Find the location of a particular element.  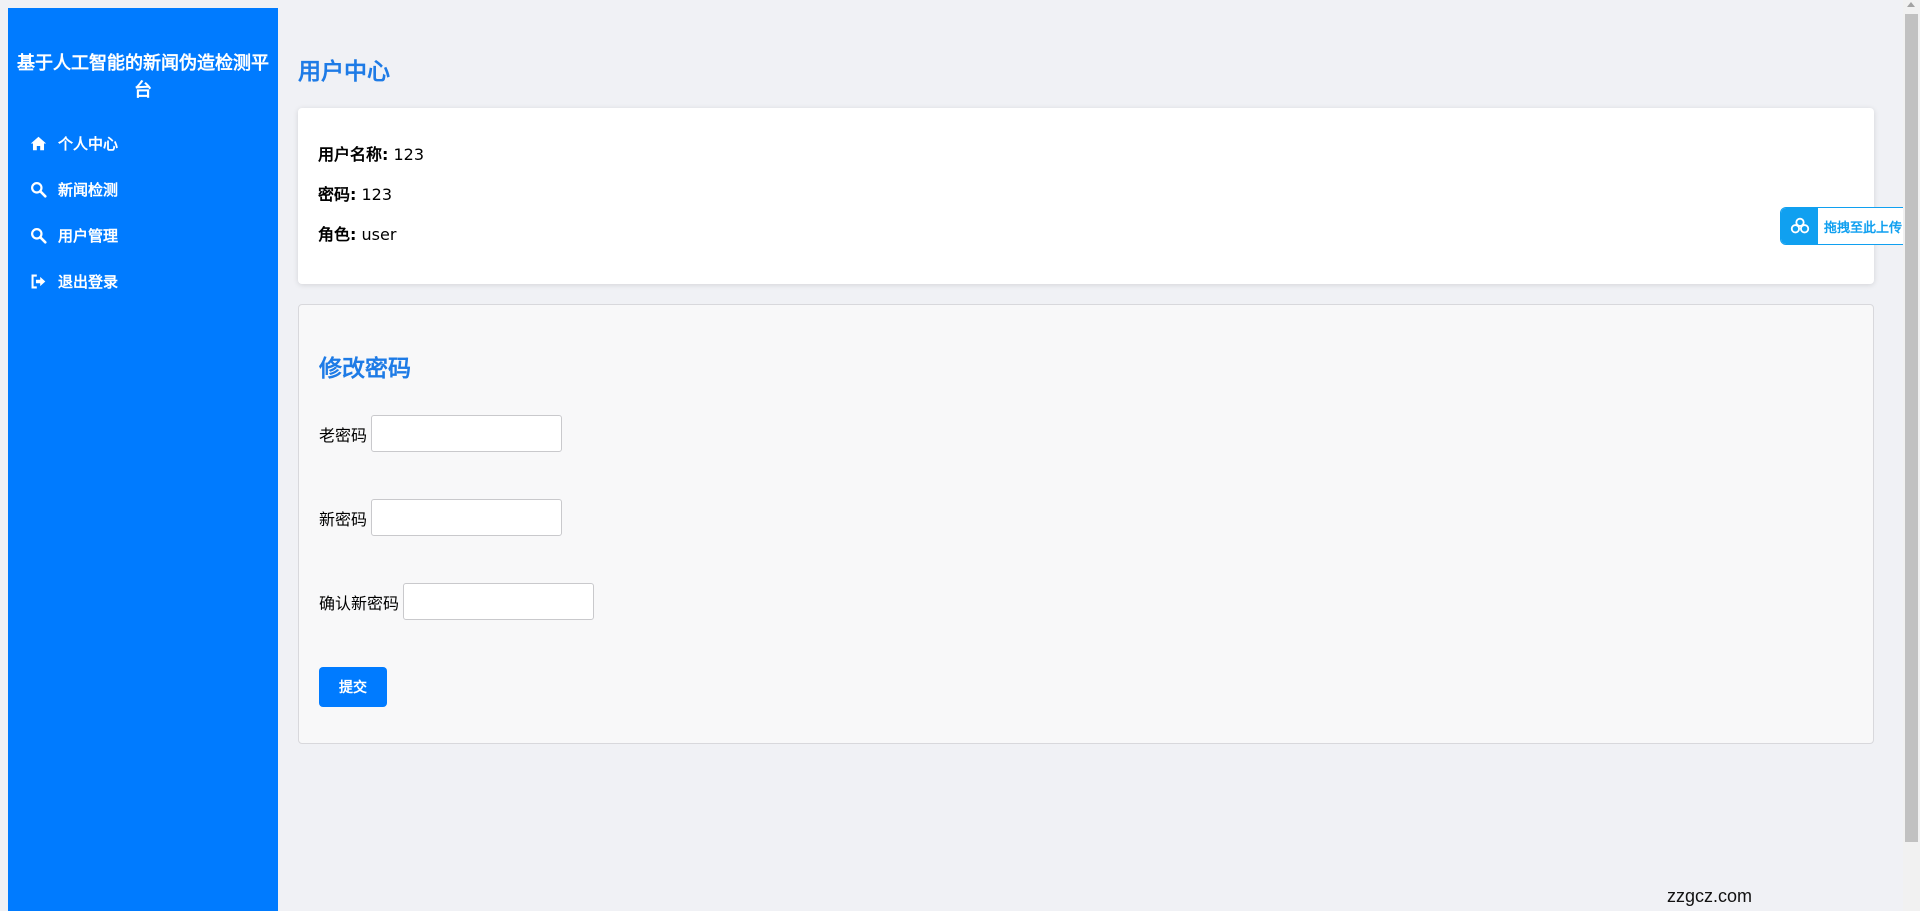

watermark: zzgcz.com is located at coordinates (1710, 896).